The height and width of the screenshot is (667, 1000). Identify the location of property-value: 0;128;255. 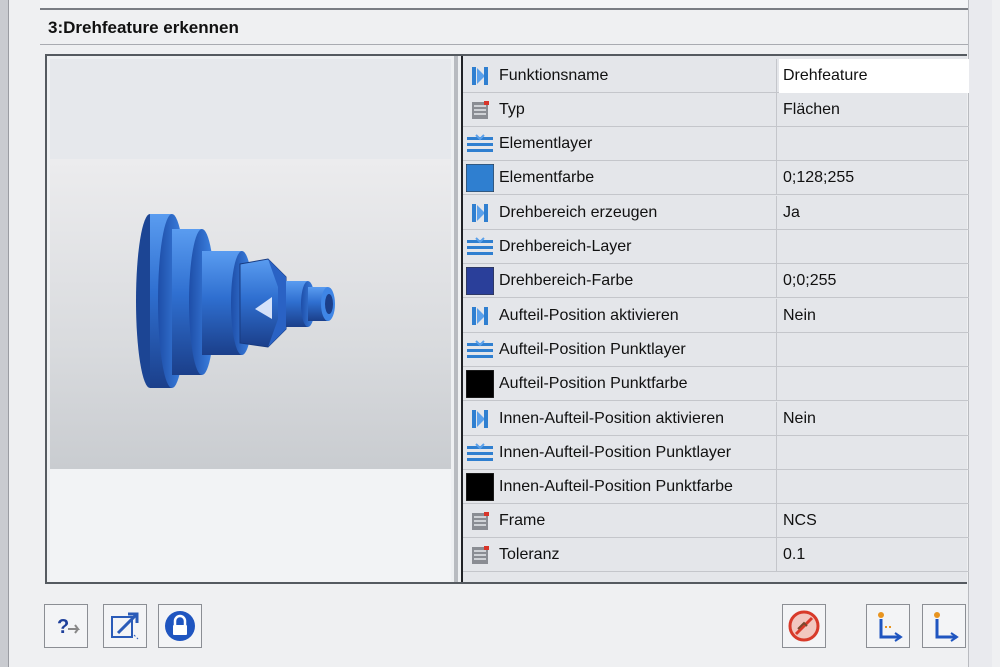
(874, 178).